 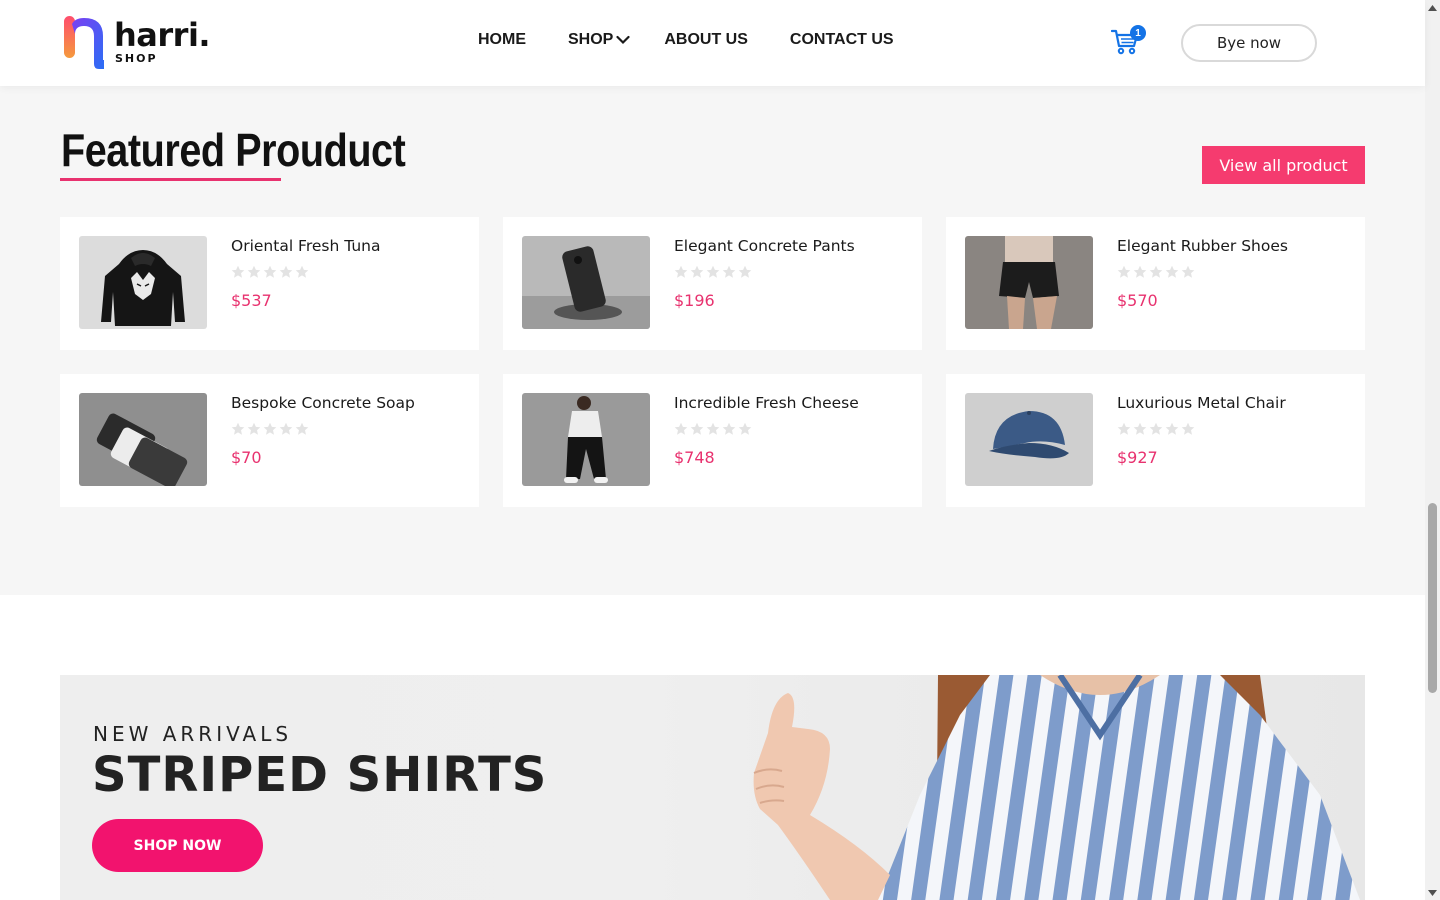 I want to click on product-name: Luxurious Metal Chair, so click(x=1201, y=403).